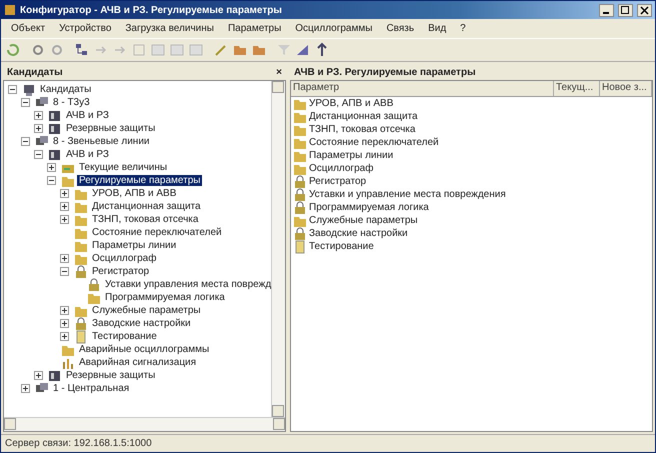 The height and width of the screenshot is (453, 656). Describe the element at coordinates (407, 194) in the screenshot. I see `list-item: Уставки и управление места повреждения` at that location.